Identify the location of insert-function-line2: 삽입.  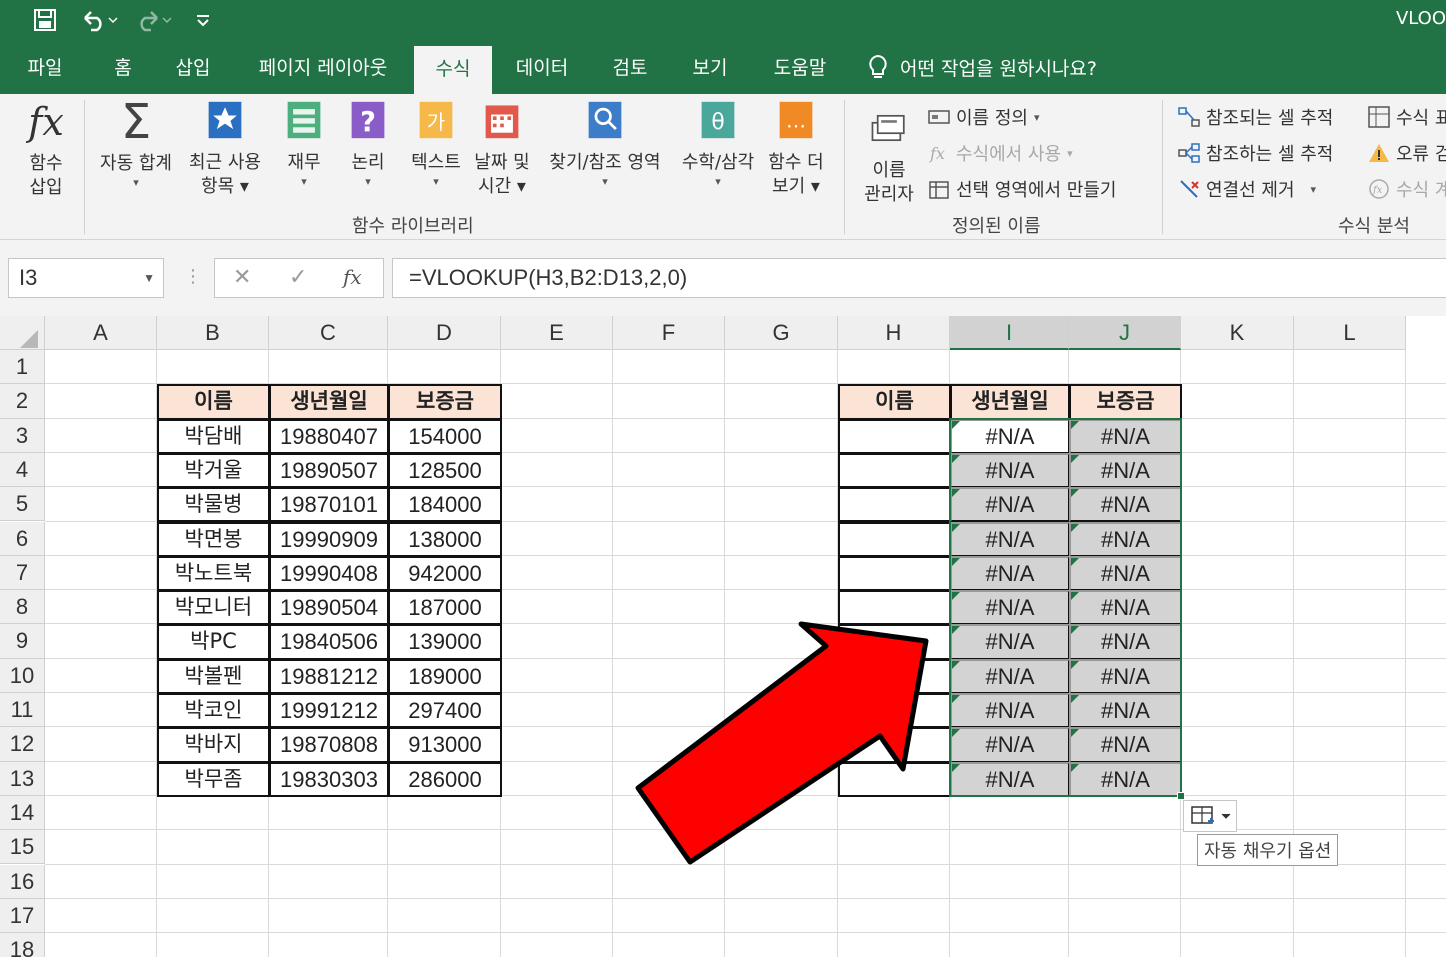
(46, 187).